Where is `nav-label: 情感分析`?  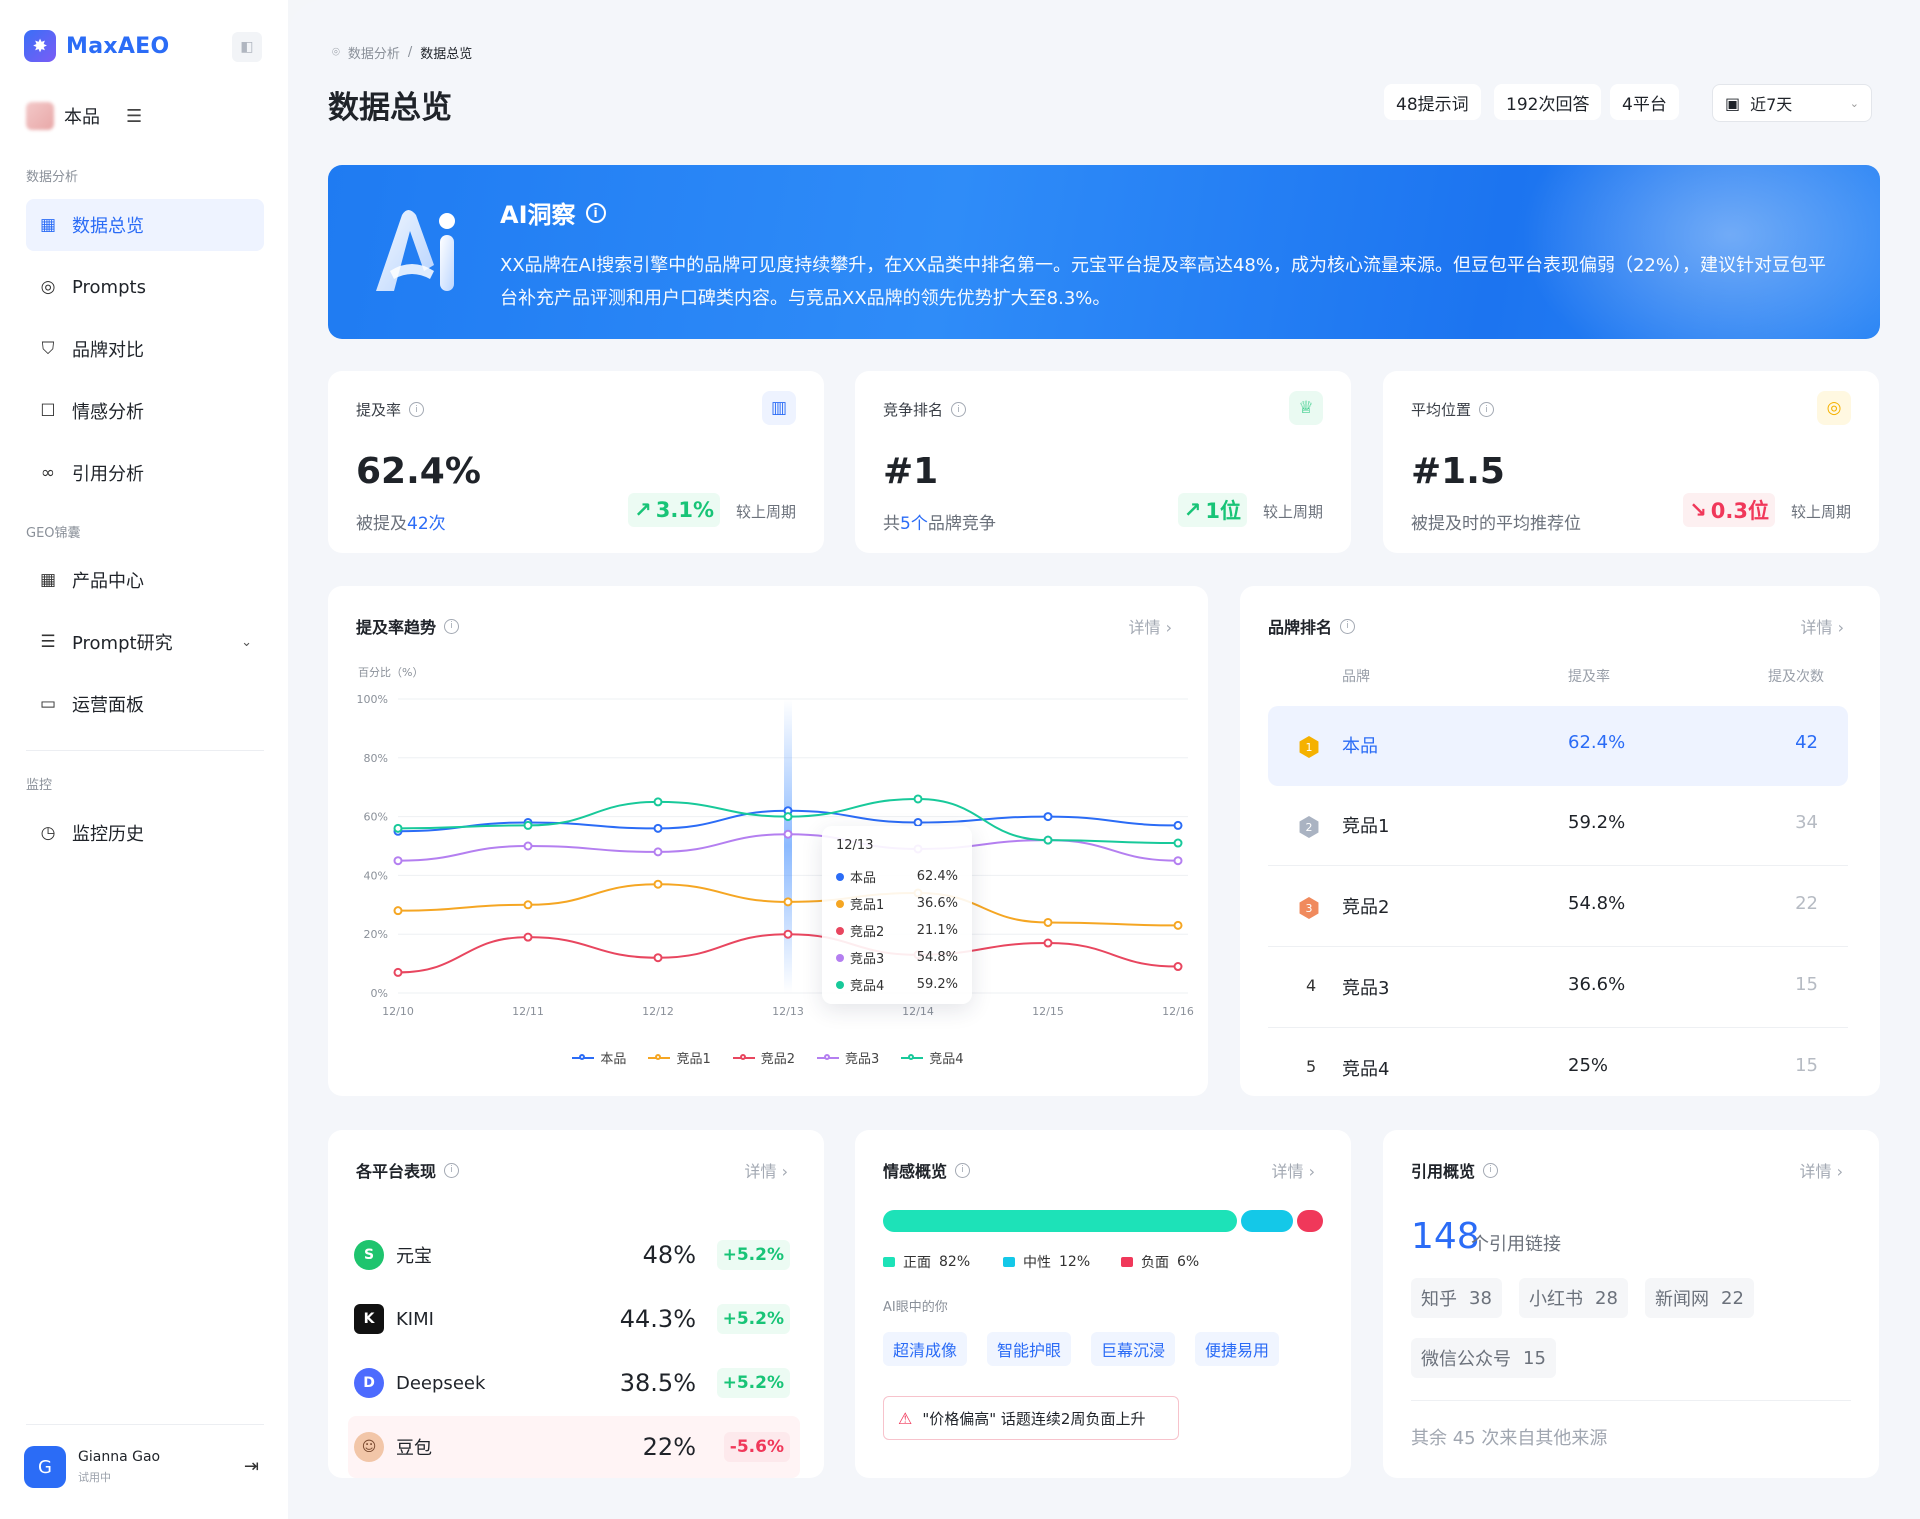
nav-label: 情感分析 is located at coordinates (108, 412).